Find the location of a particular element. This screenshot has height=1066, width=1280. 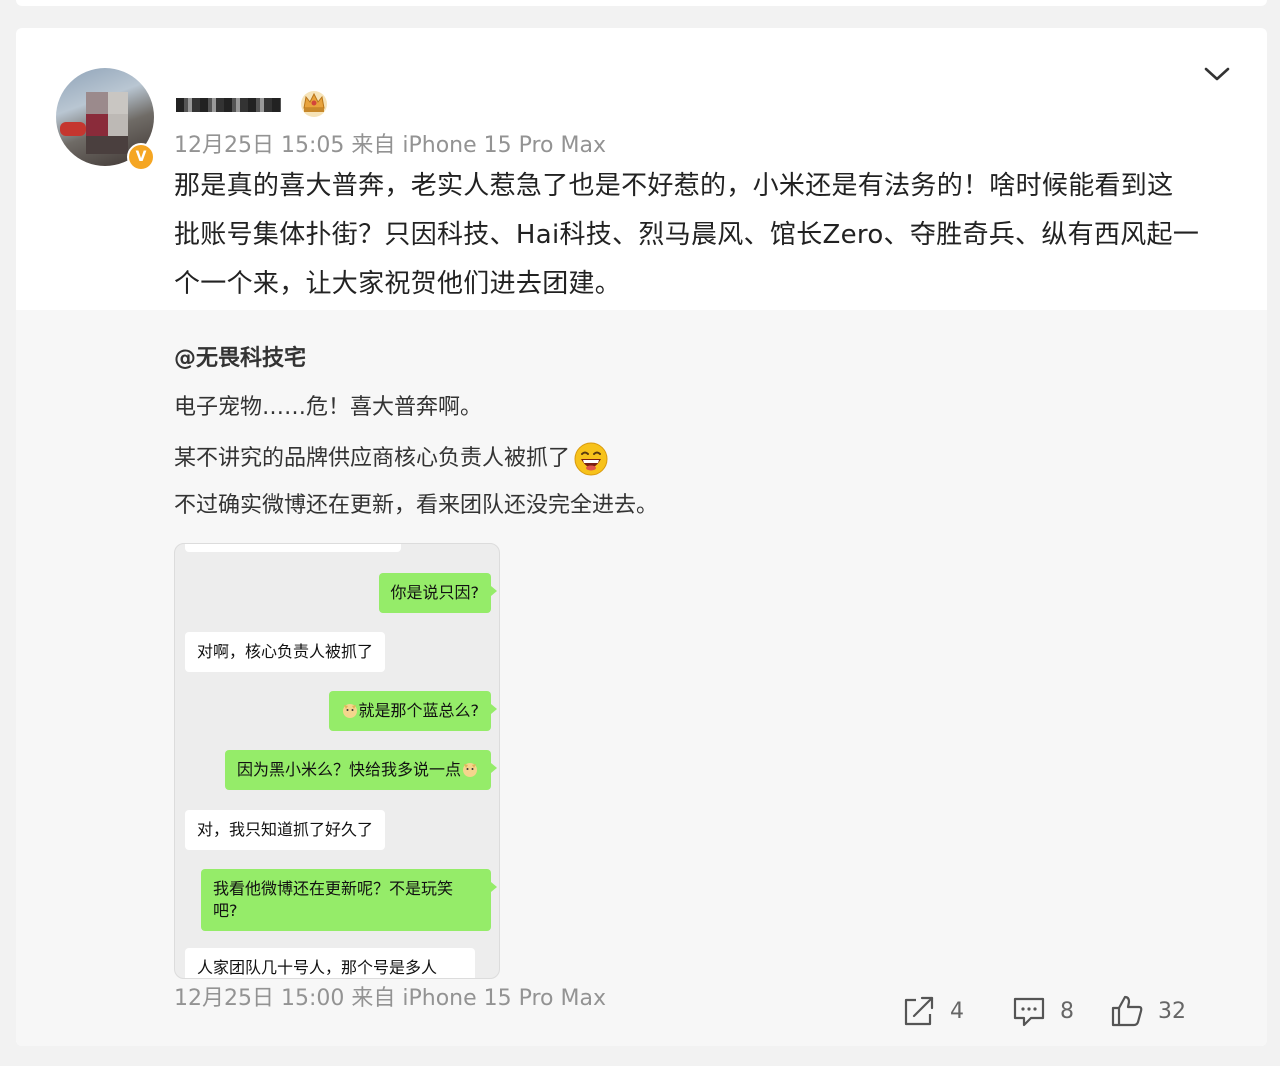

chat-bubble-me: 你是说只因? is located at coordinates (437, 593).